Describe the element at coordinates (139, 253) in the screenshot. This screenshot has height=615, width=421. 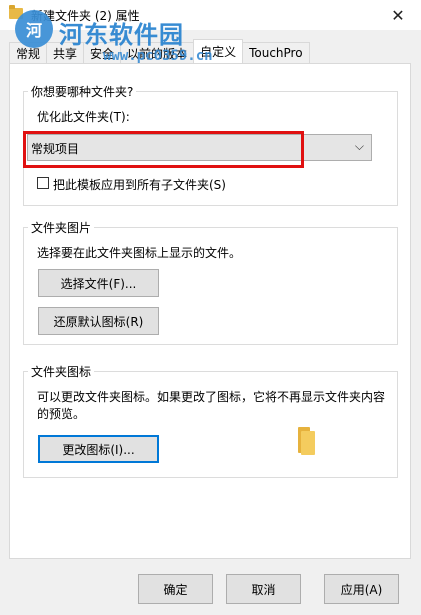
I see `folder-pictures-description: 选择要在此文件夹图标上显示的文件。` at that location.